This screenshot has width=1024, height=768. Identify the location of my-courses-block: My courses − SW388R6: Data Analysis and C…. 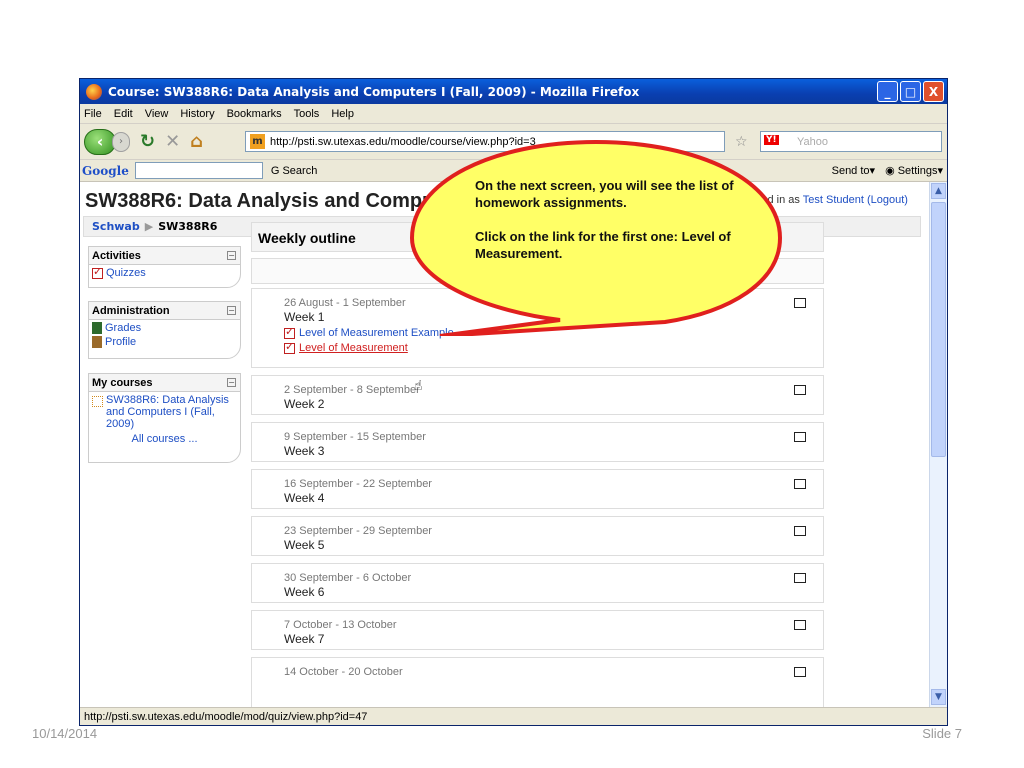
(164, 418).